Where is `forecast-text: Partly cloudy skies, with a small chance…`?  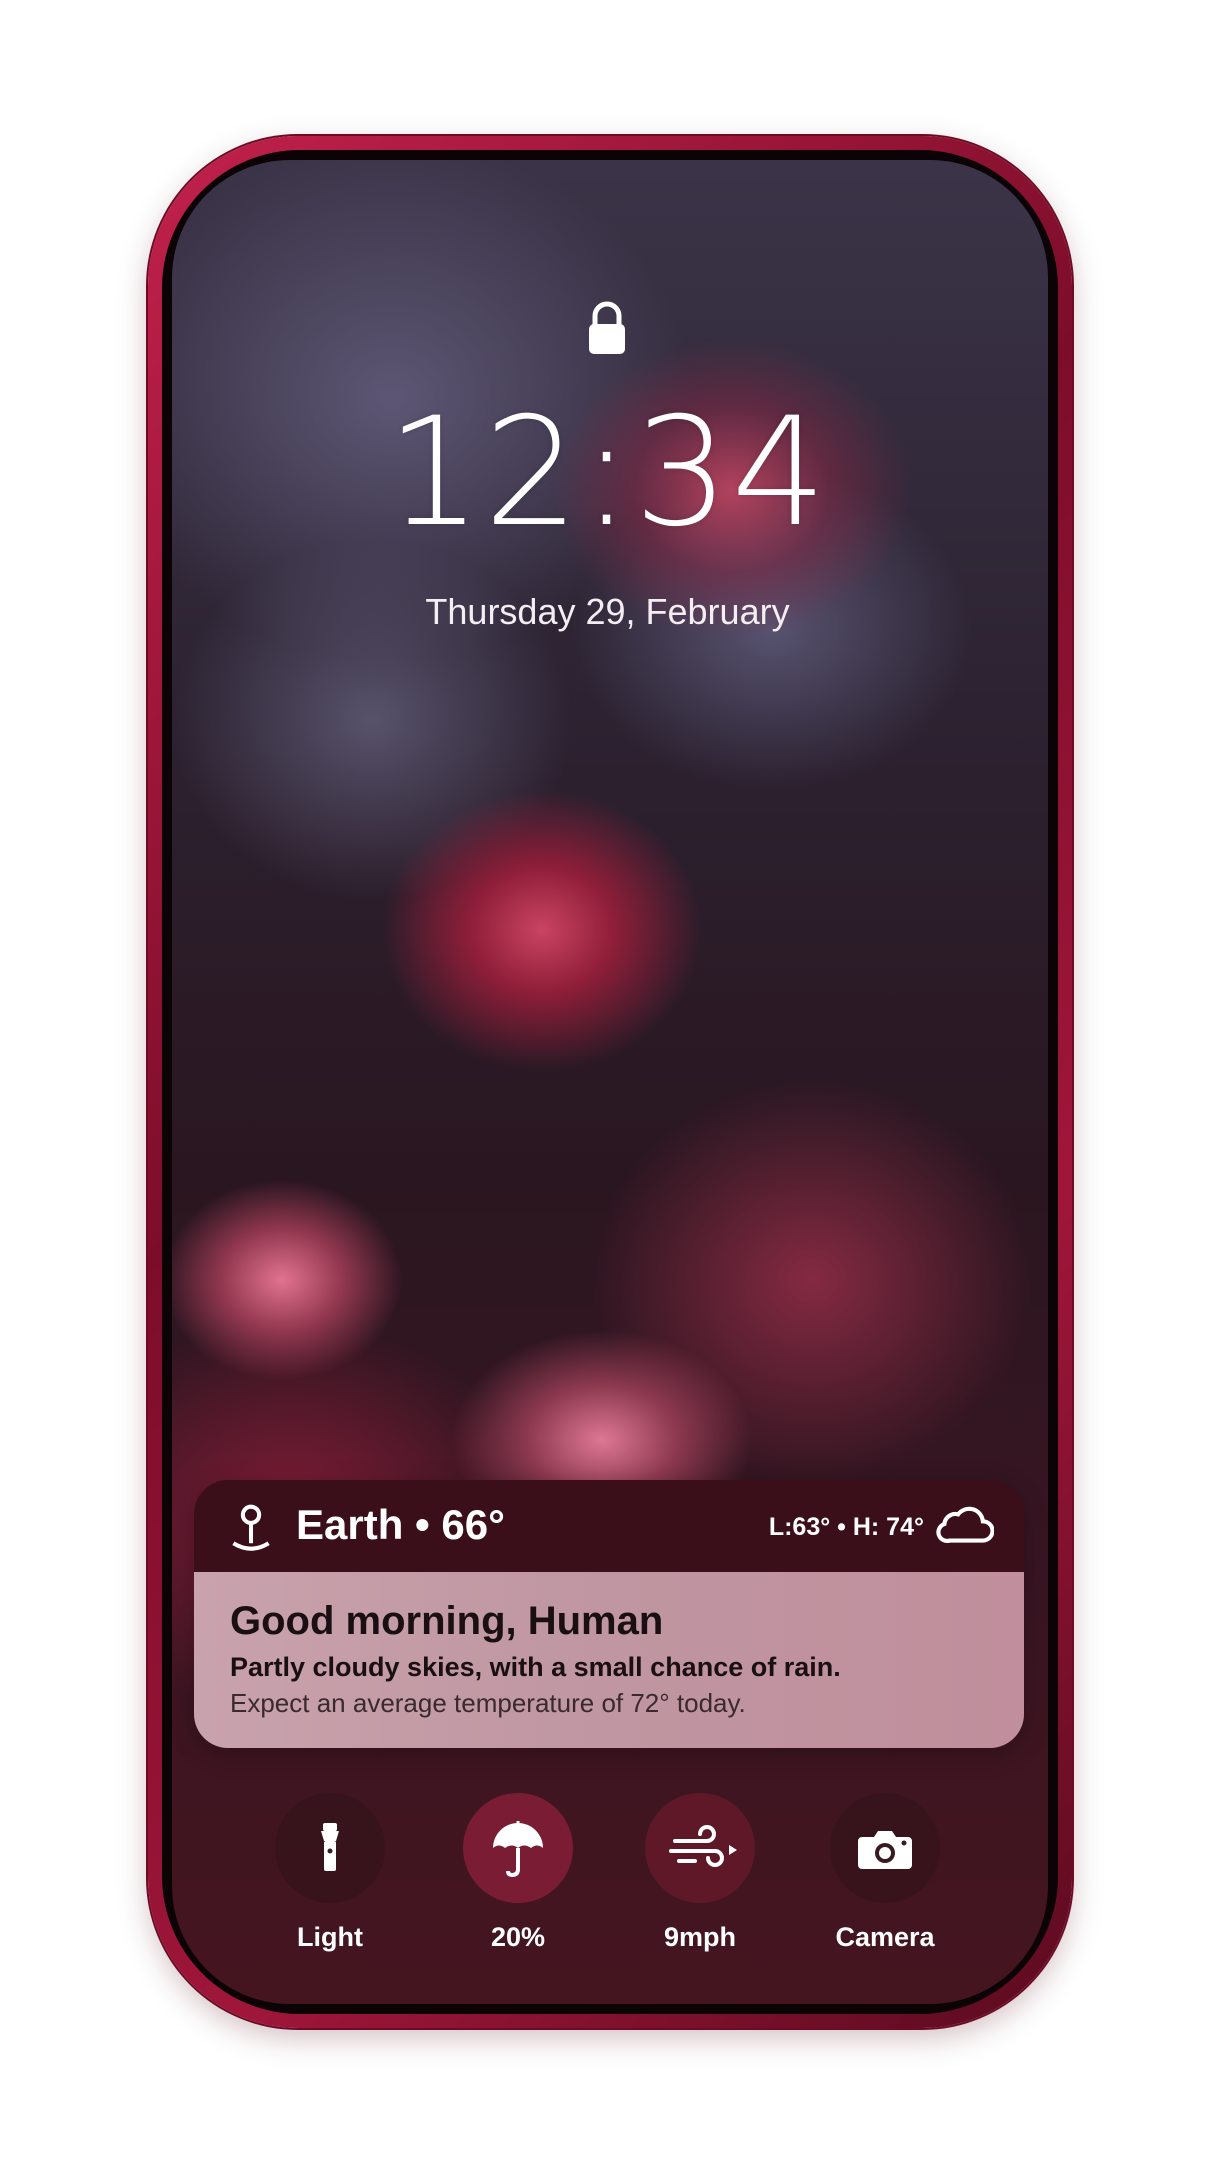
forecast-text: Partly cloudy skies, with a small chance… is located at coordinates (535, 1667).